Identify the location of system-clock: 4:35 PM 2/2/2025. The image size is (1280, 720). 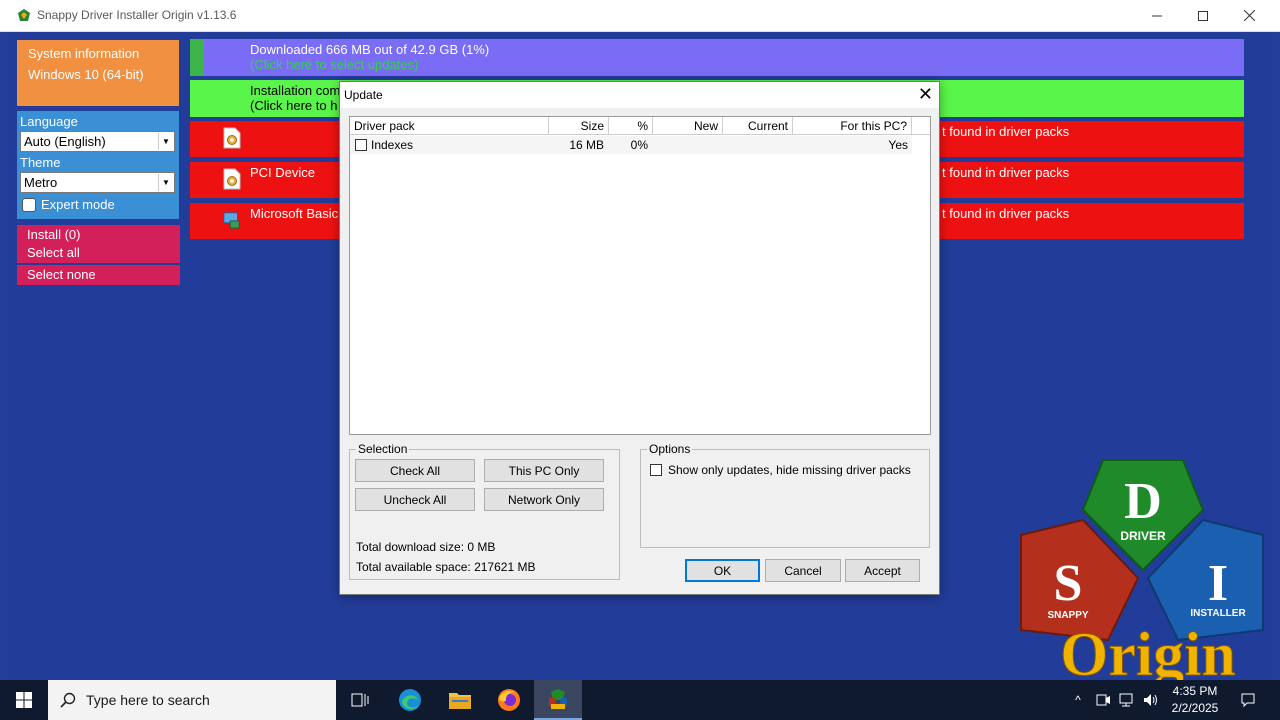
(1195, 700).